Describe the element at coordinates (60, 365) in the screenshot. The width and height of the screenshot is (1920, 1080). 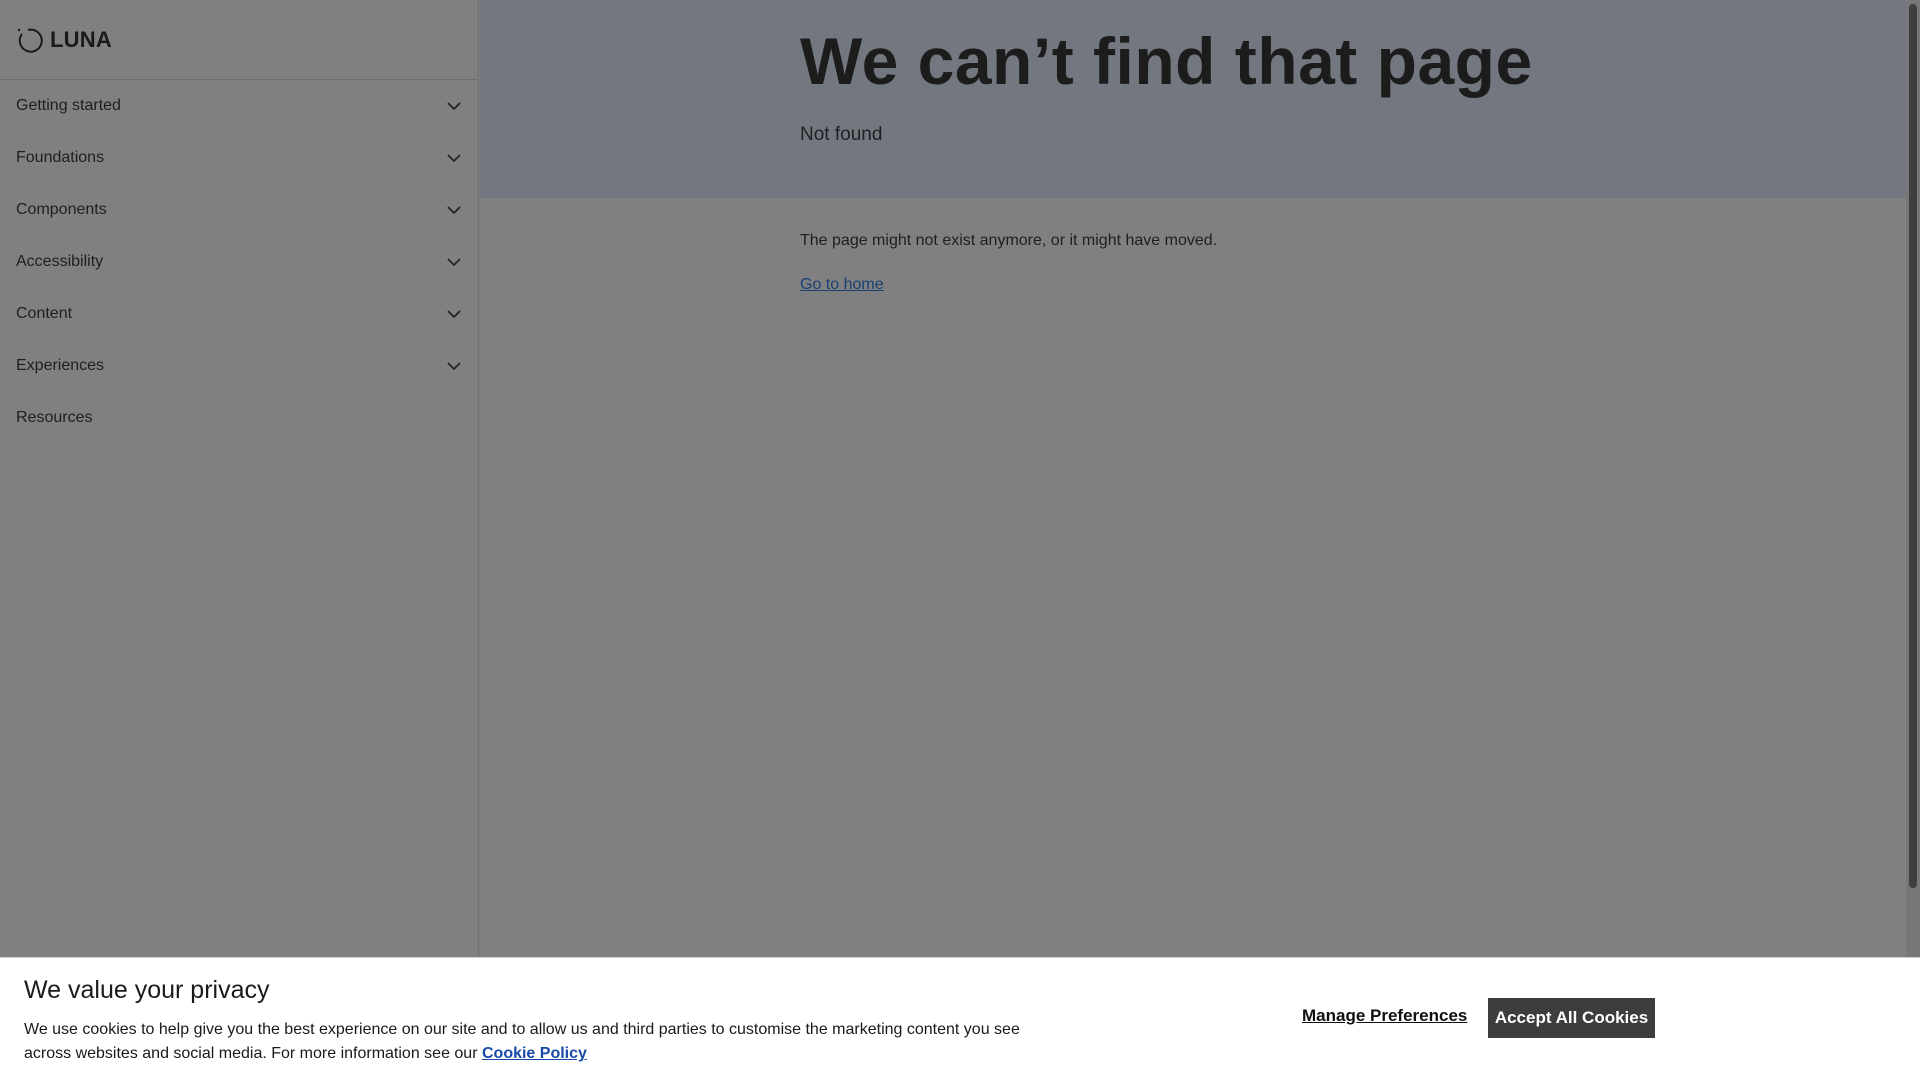
I see `sidebar-item-label: Experiences` at that location.